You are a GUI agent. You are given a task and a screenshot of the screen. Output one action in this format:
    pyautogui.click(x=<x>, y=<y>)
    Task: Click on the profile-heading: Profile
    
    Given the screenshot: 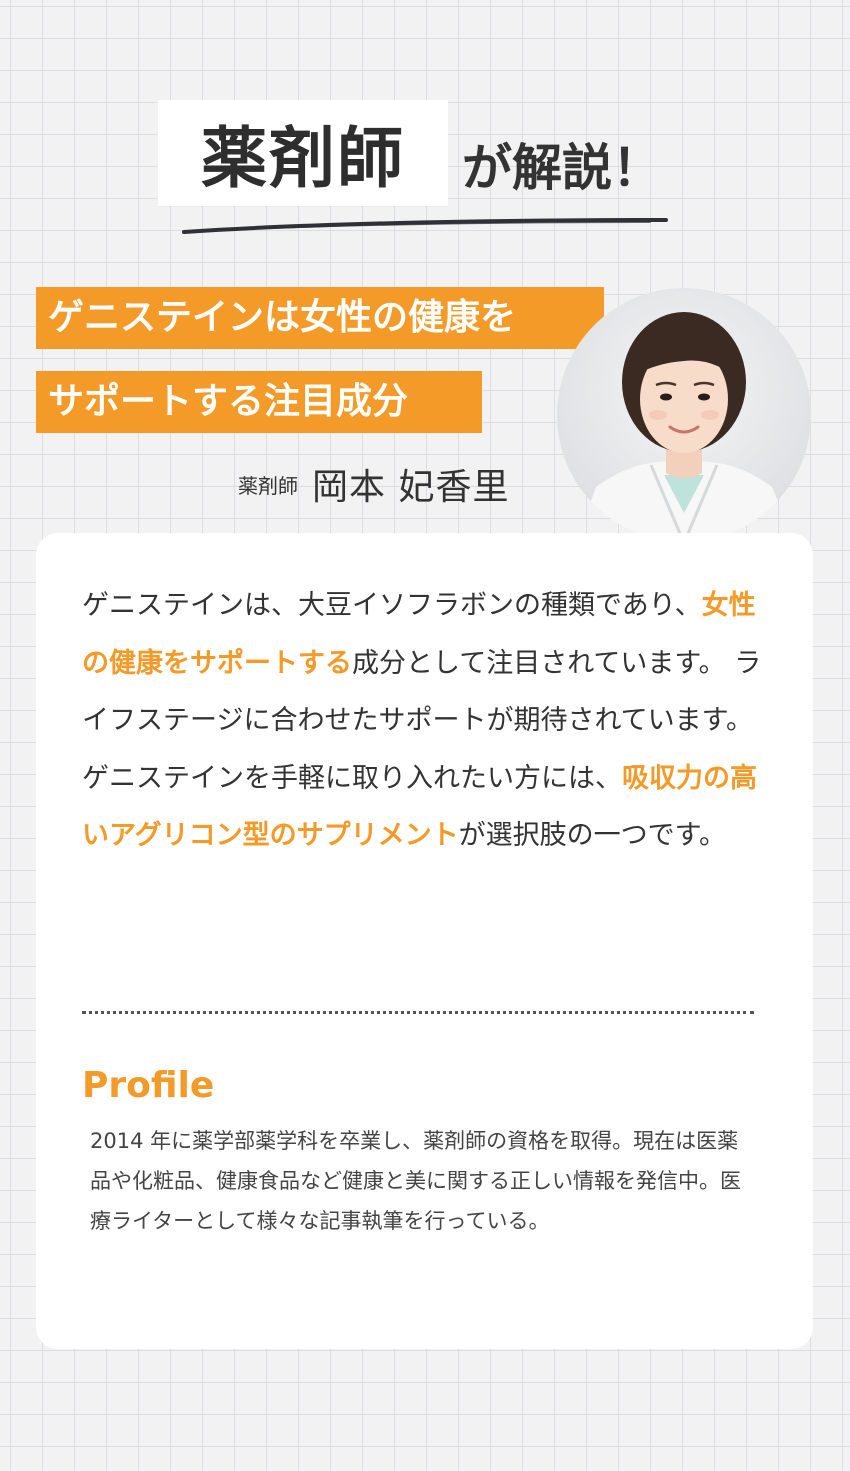 What is the action you would take?
    pyautogui.click(x=148, y=1085)
    